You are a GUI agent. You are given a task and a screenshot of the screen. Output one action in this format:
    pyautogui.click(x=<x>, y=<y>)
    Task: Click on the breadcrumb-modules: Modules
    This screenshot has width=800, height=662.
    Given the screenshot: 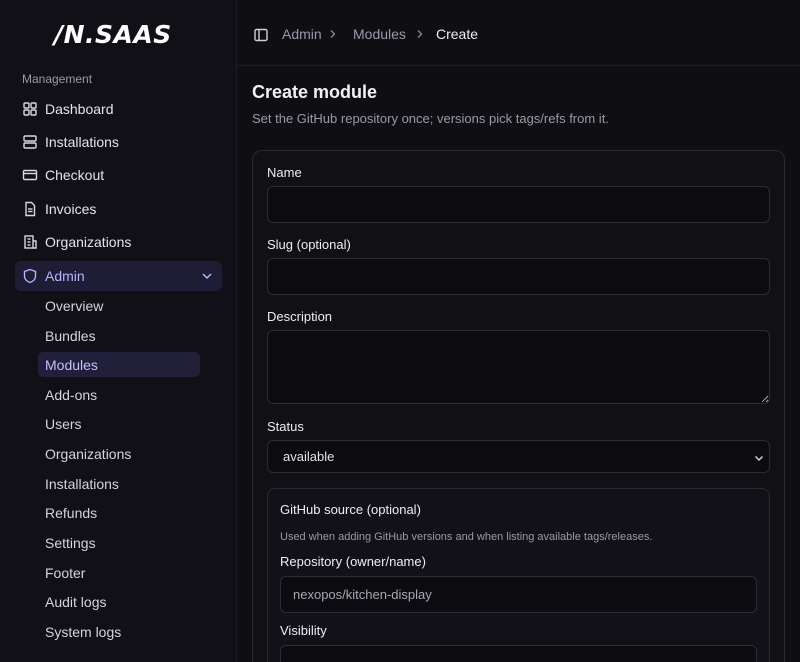 What is the action you would take?
    pyautogui.click(x=379, y=34)
    